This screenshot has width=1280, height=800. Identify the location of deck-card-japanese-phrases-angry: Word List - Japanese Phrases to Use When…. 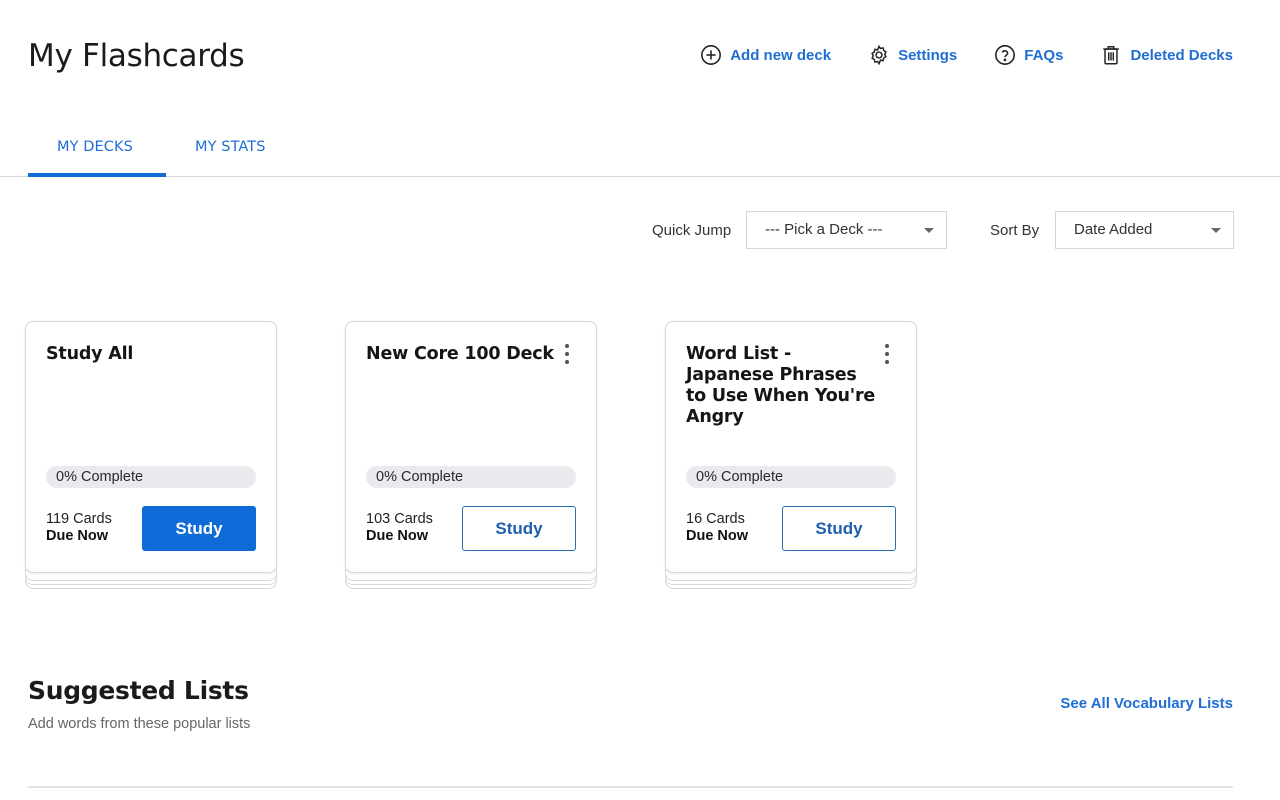
(791, 455).